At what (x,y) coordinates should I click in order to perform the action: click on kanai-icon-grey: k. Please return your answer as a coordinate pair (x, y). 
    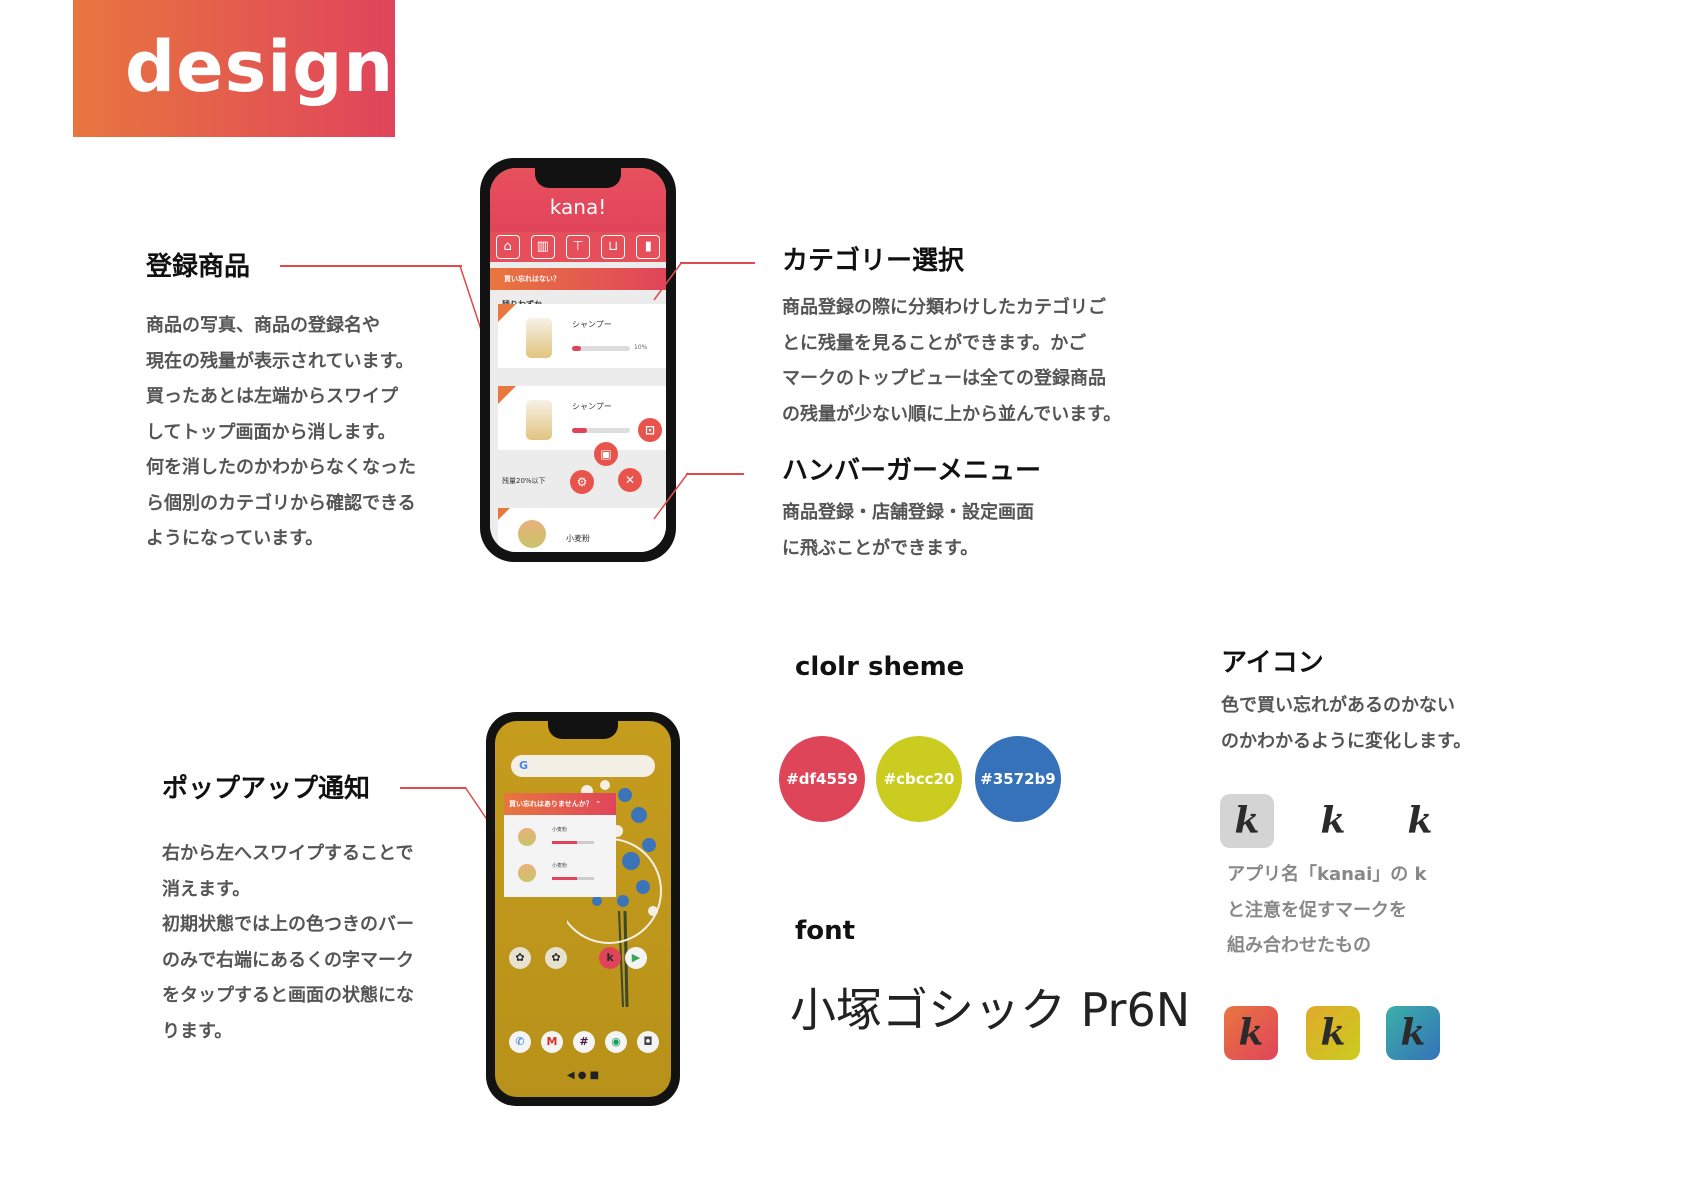
    Looking at the image, I should click on (1247, 821).